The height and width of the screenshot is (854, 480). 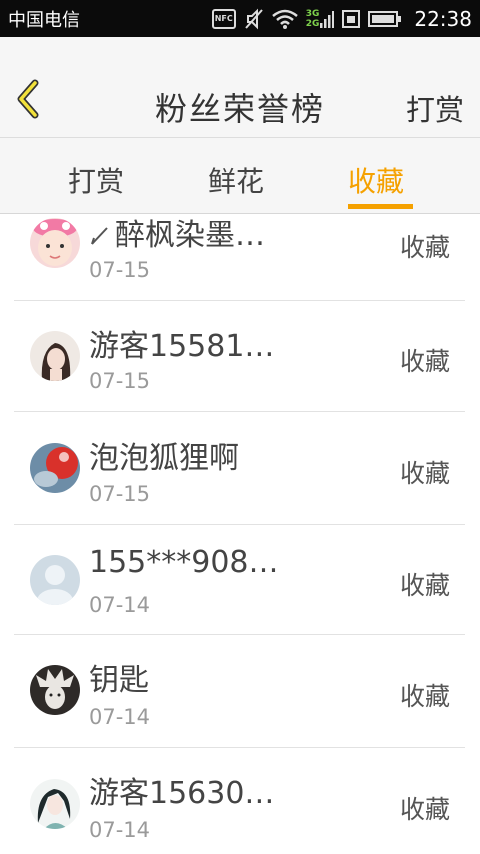 I want to click on tab-bar: 打赏 鲜花 收藏, so click(x=240, y=176).